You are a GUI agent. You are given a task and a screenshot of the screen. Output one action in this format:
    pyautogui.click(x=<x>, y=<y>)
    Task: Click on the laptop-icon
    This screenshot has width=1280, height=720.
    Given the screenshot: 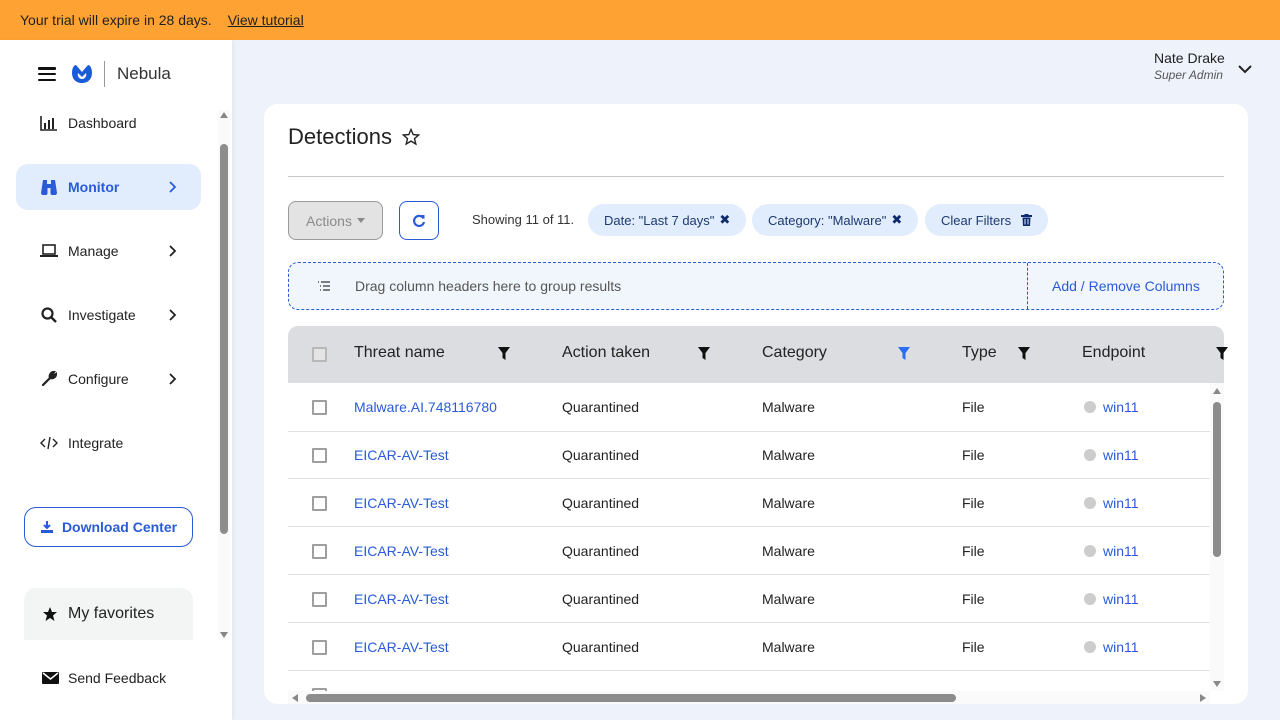 What is the action you would take?
    pyautogui.click(x=49, y=251)
    